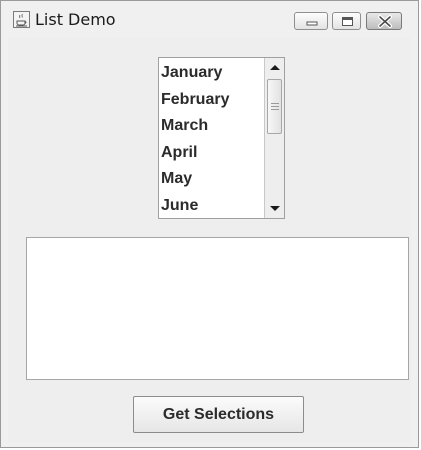  Describe the element at coordinates (207, 126) in the screenshot. I see `list-item: March` at that location.